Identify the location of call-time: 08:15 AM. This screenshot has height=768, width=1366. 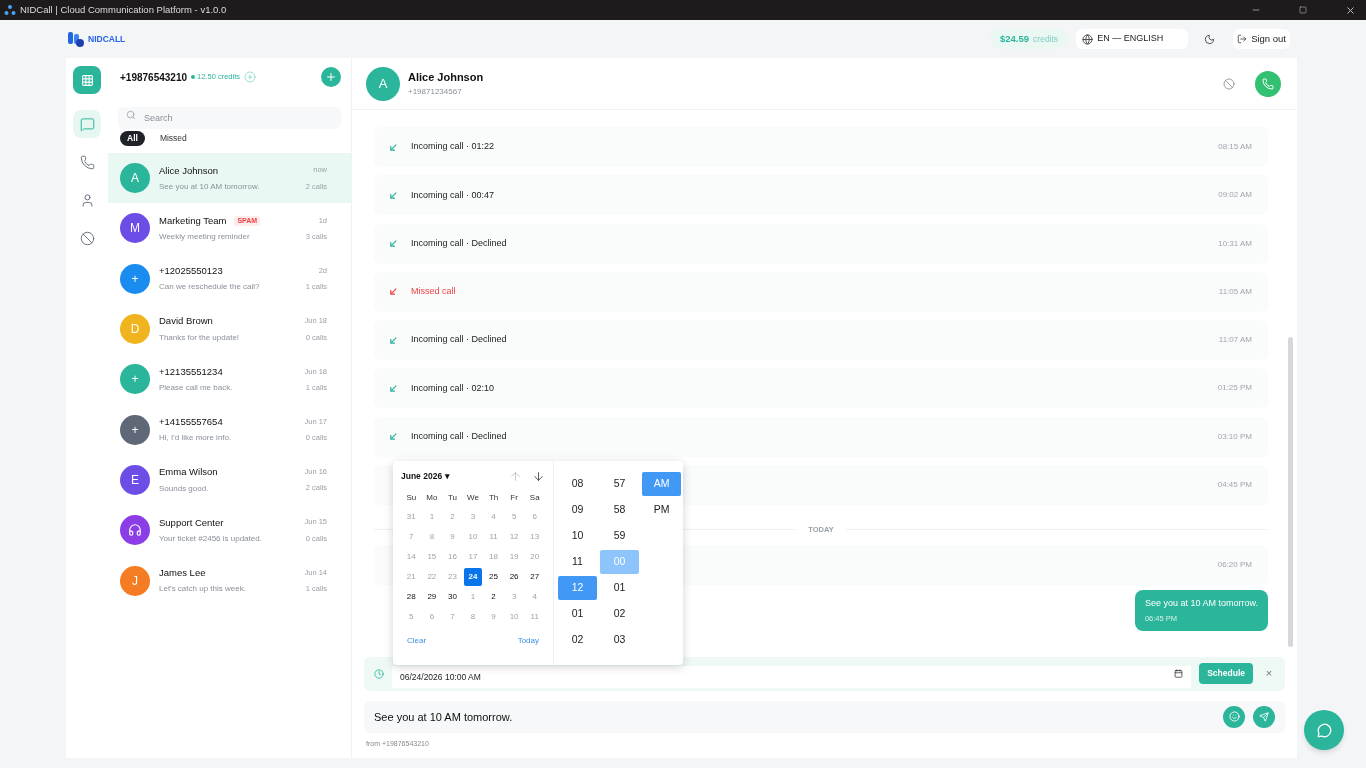
(1235, 147).